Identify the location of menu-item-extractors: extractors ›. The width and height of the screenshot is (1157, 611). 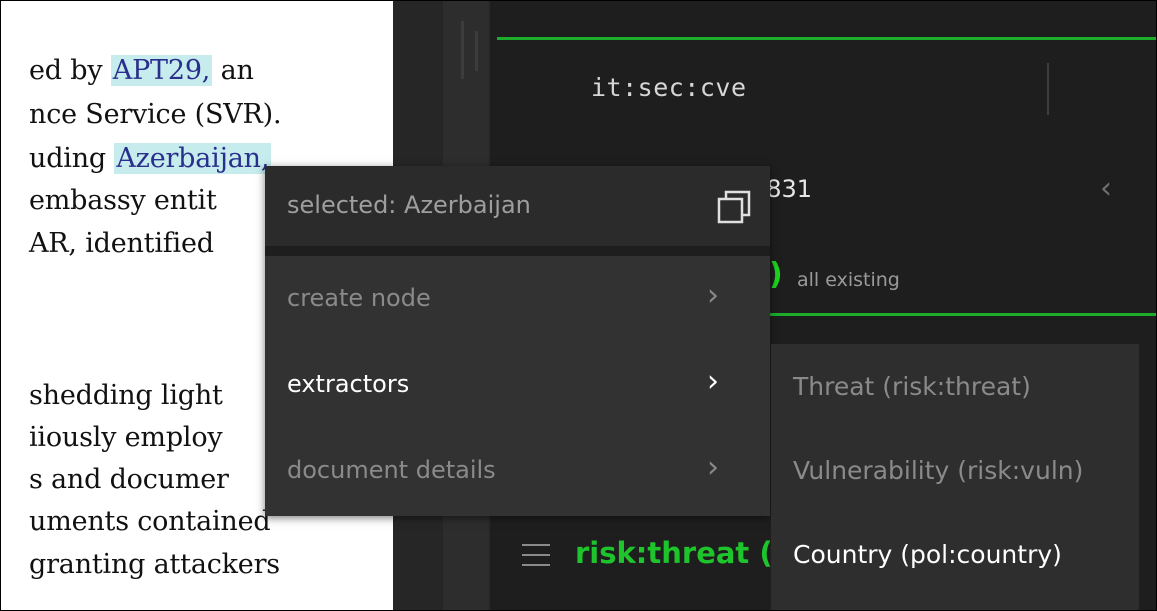
(517, 385).